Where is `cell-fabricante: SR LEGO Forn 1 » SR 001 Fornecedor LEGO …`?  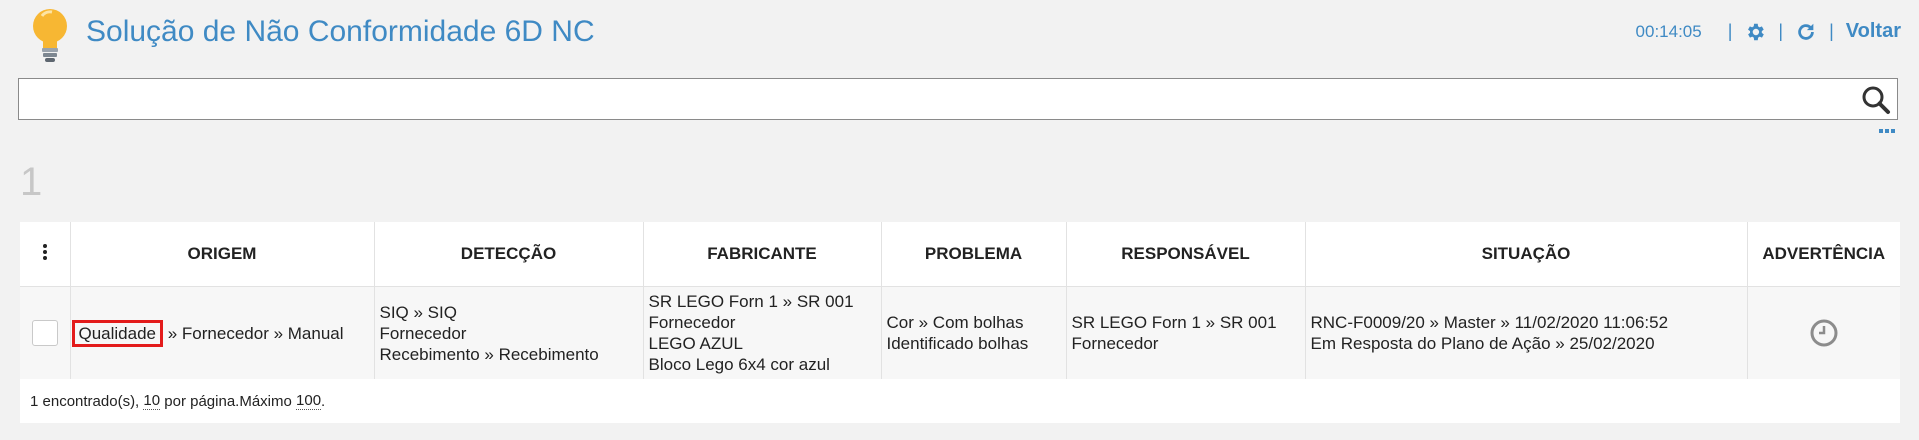
cell-fabricante: SR LEGO Forn 1 » SR 001 Fornecedor LEGO … is located at coordinates (762, 332).